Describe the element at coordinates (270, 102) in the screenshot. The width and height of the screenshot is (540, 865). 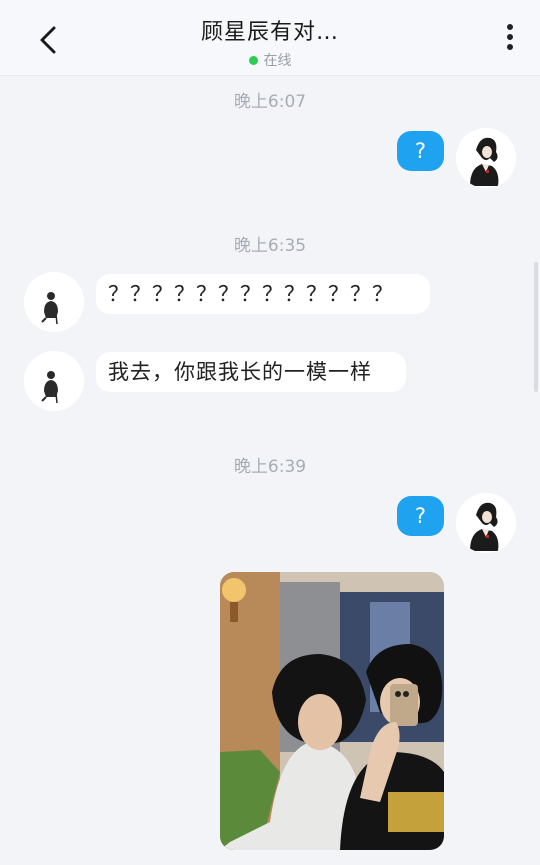
I see `message-timestamp: 晚上6:07` at that location.